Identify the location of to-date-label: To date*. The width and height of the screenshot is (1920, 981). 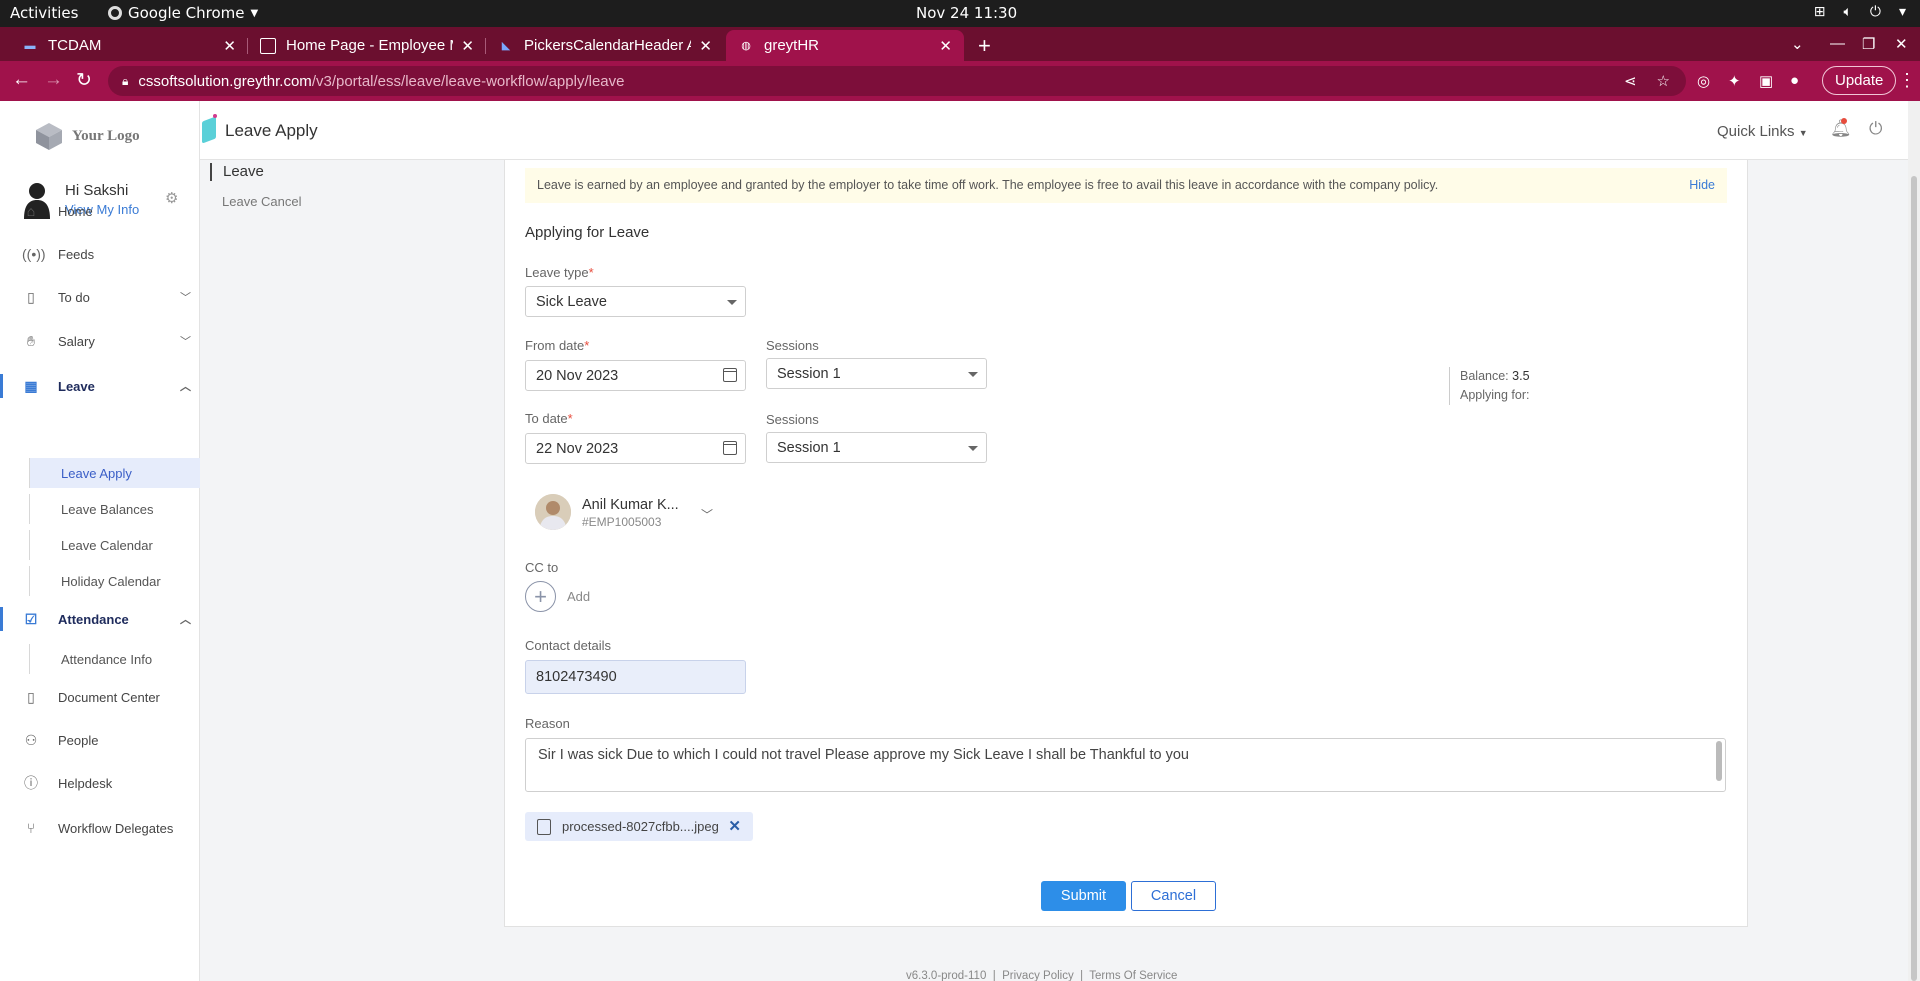
(549, 418).